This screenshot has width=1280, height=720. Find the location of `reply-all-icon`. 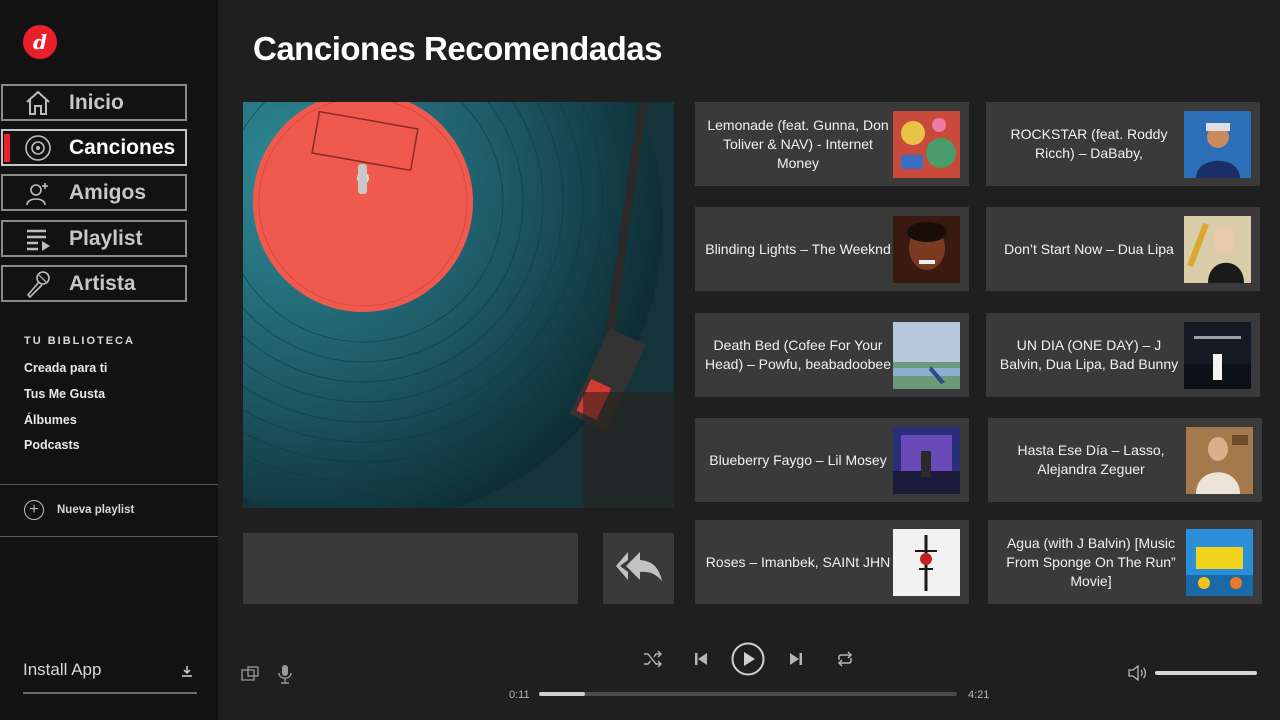

reply-all-icon is located at coordinates (639, 568).